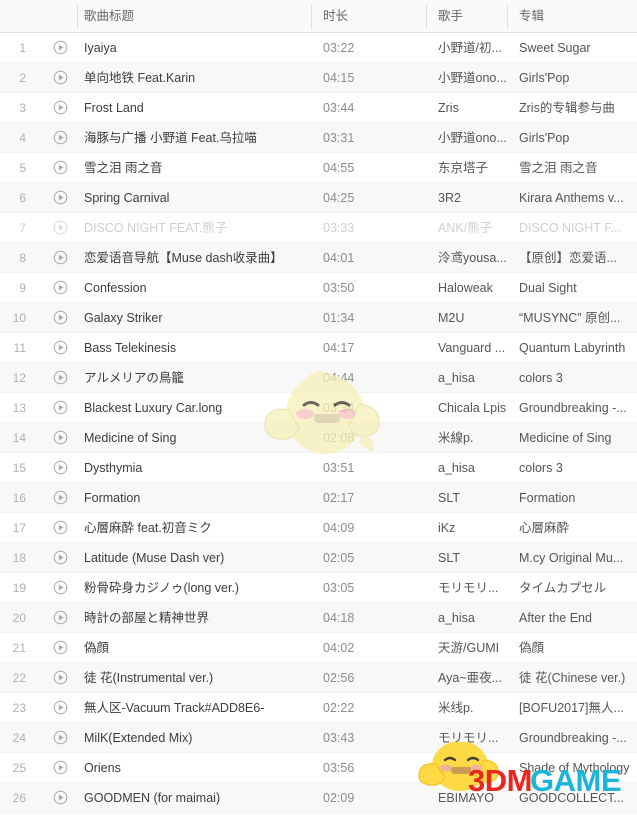  I want to click on row-artist: M2U, so click(467, 318).